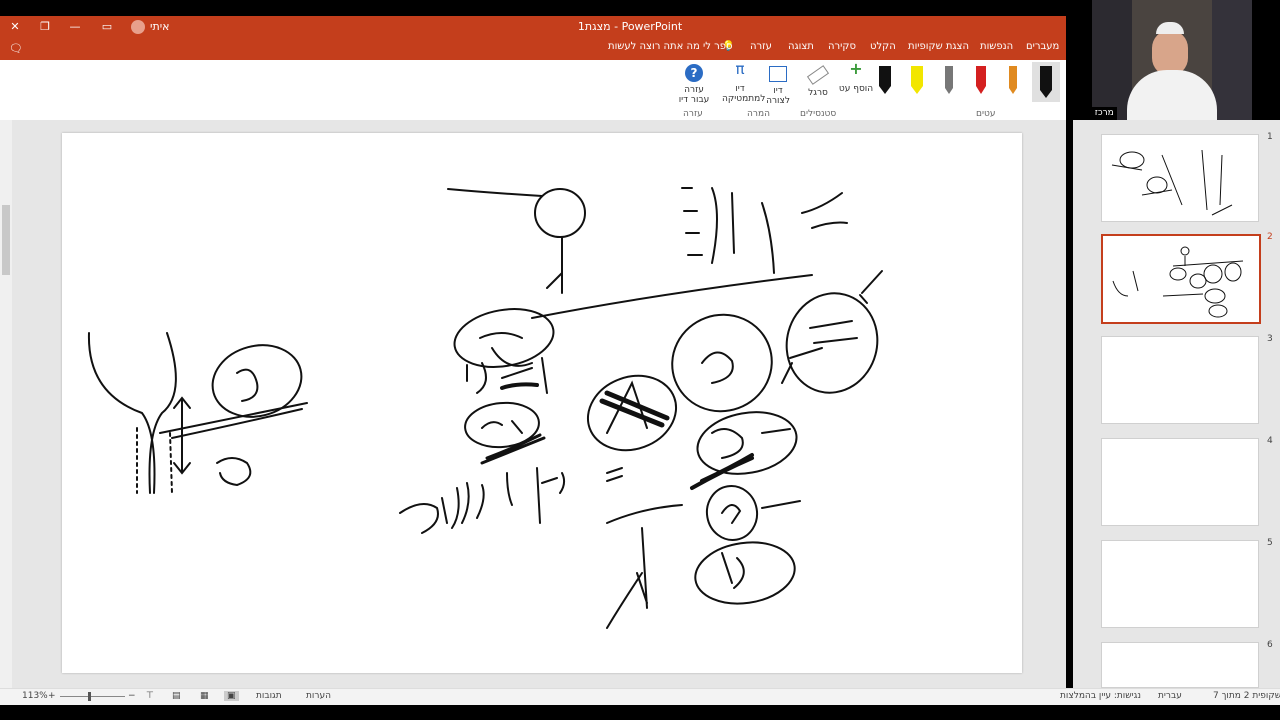 The width and height of the screenshot is (1280, 720). Describe the element at coordinates (949, 80) in the screenshot. I see `pencil-grey-icon` at that location.